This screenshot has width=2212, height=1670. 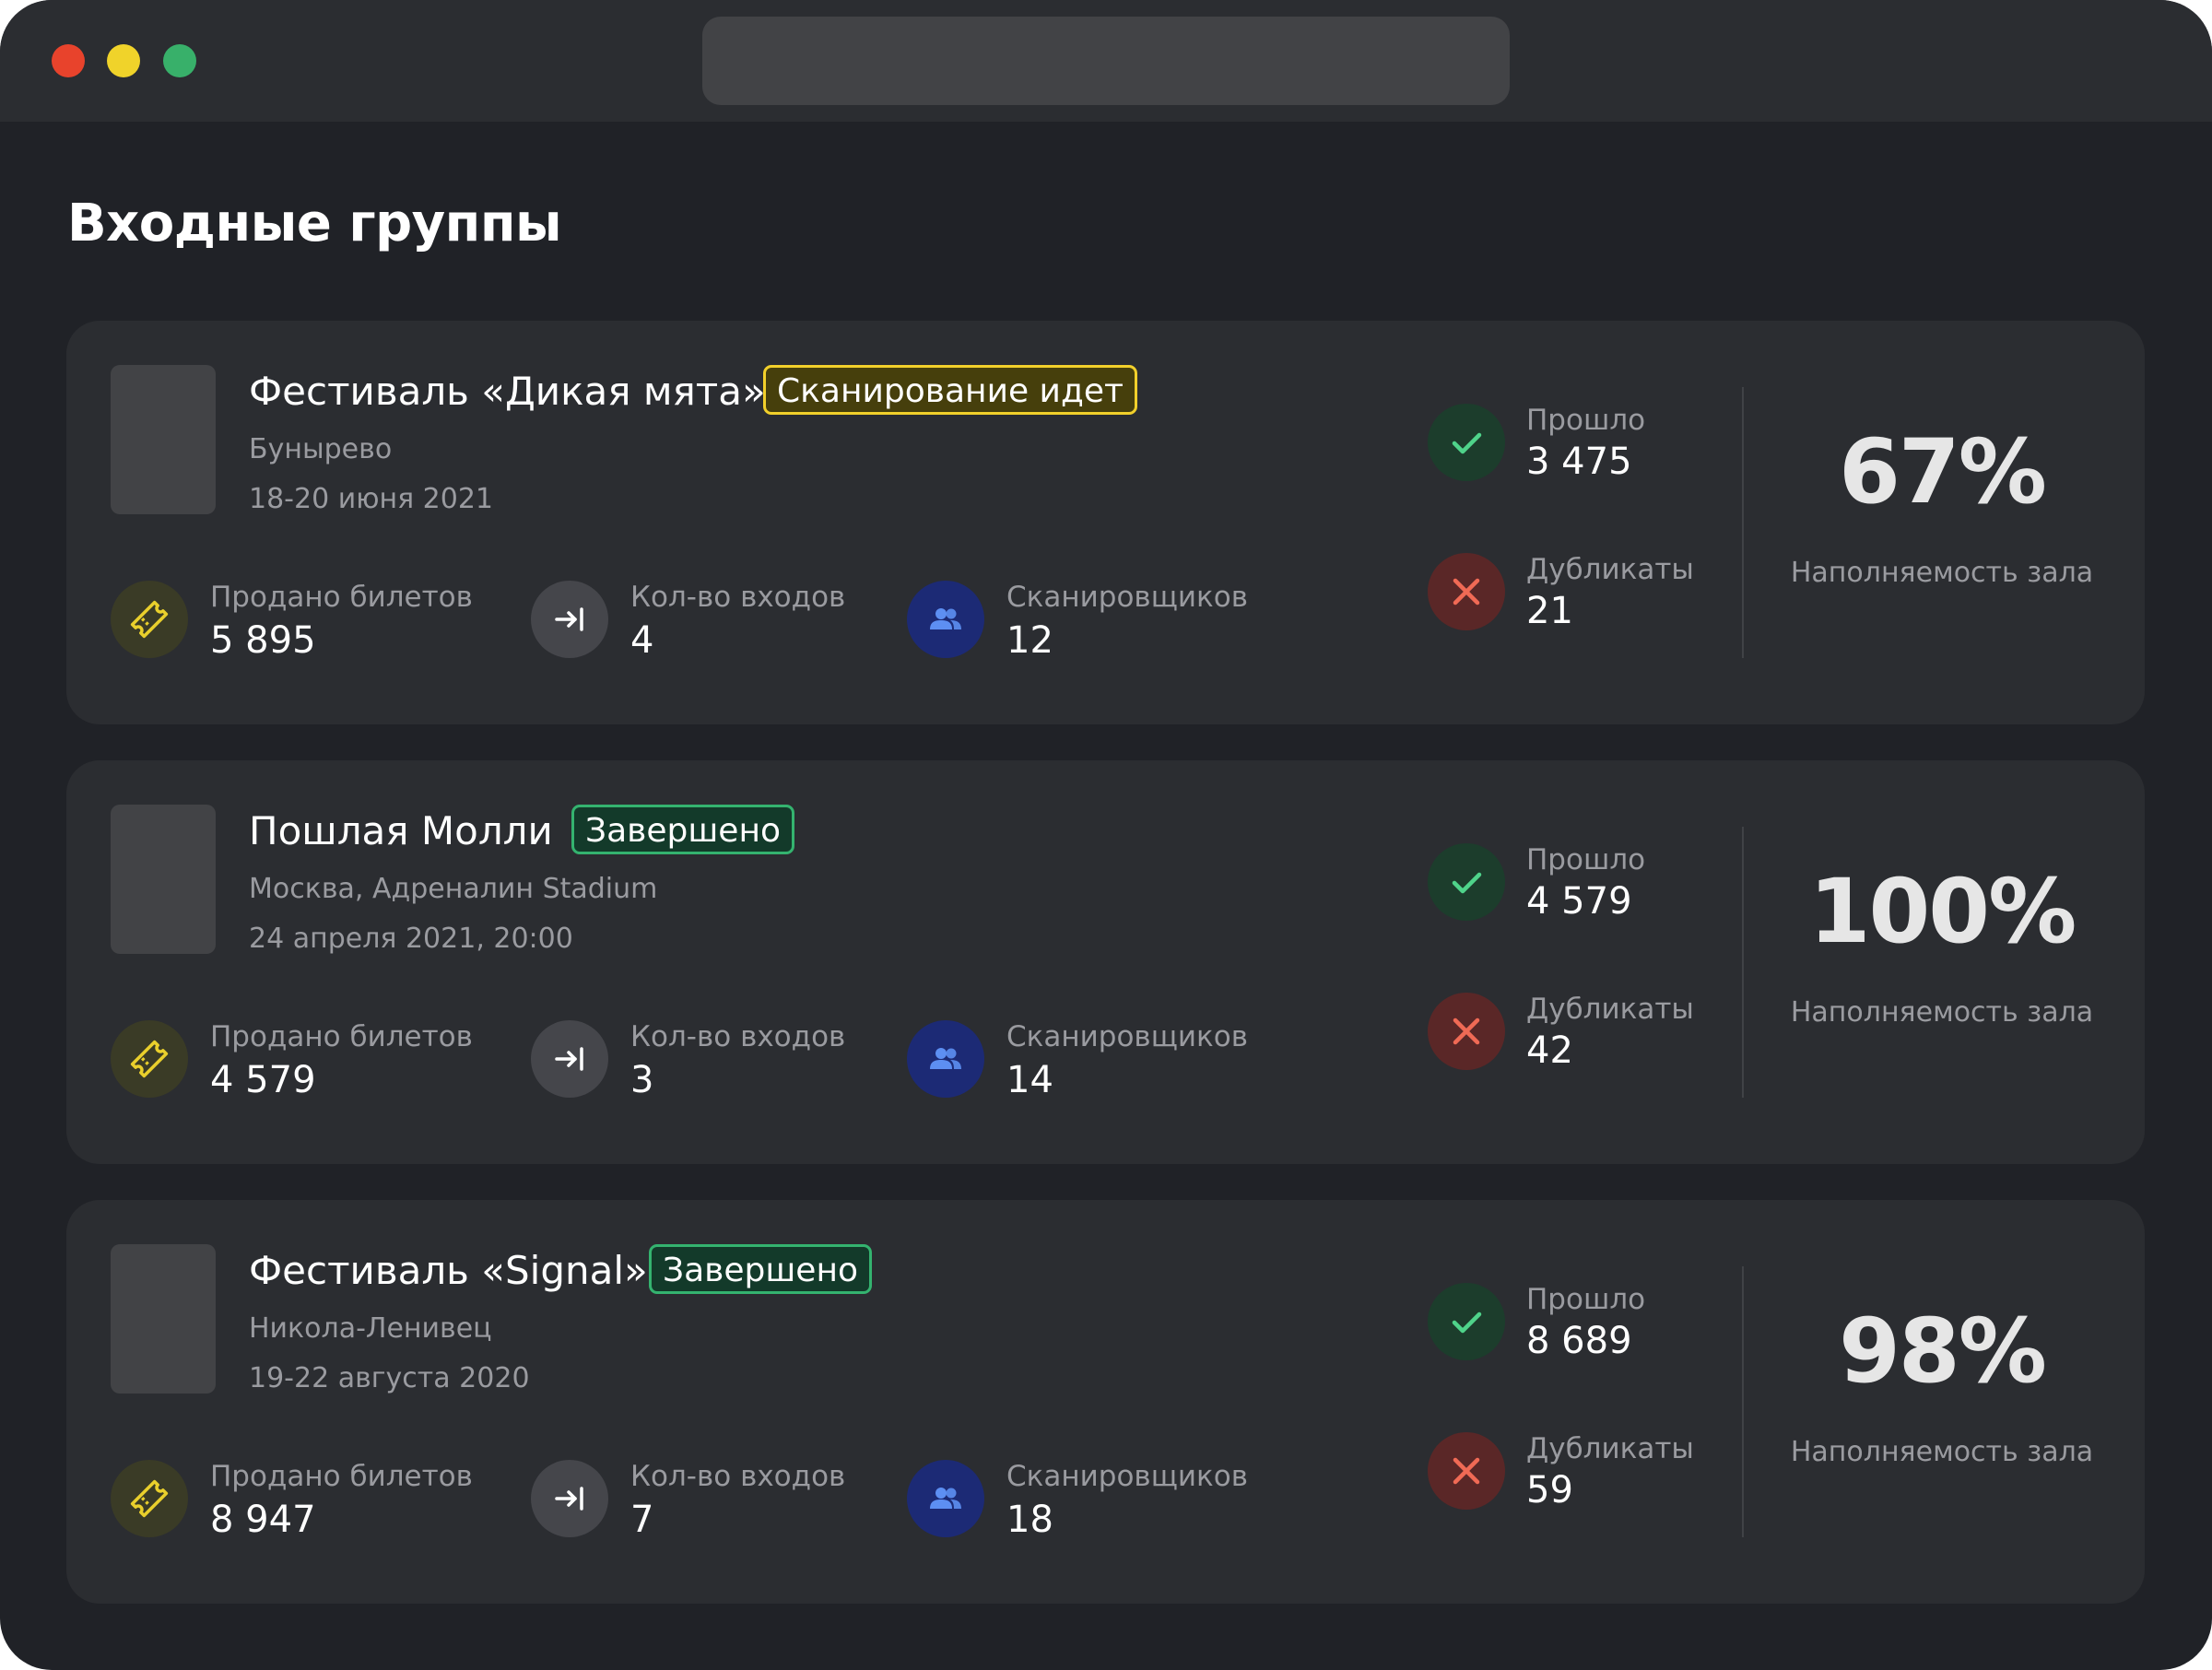 I want to click on event-date: 19-22 августа 2020, so click(x=389, y=1378).